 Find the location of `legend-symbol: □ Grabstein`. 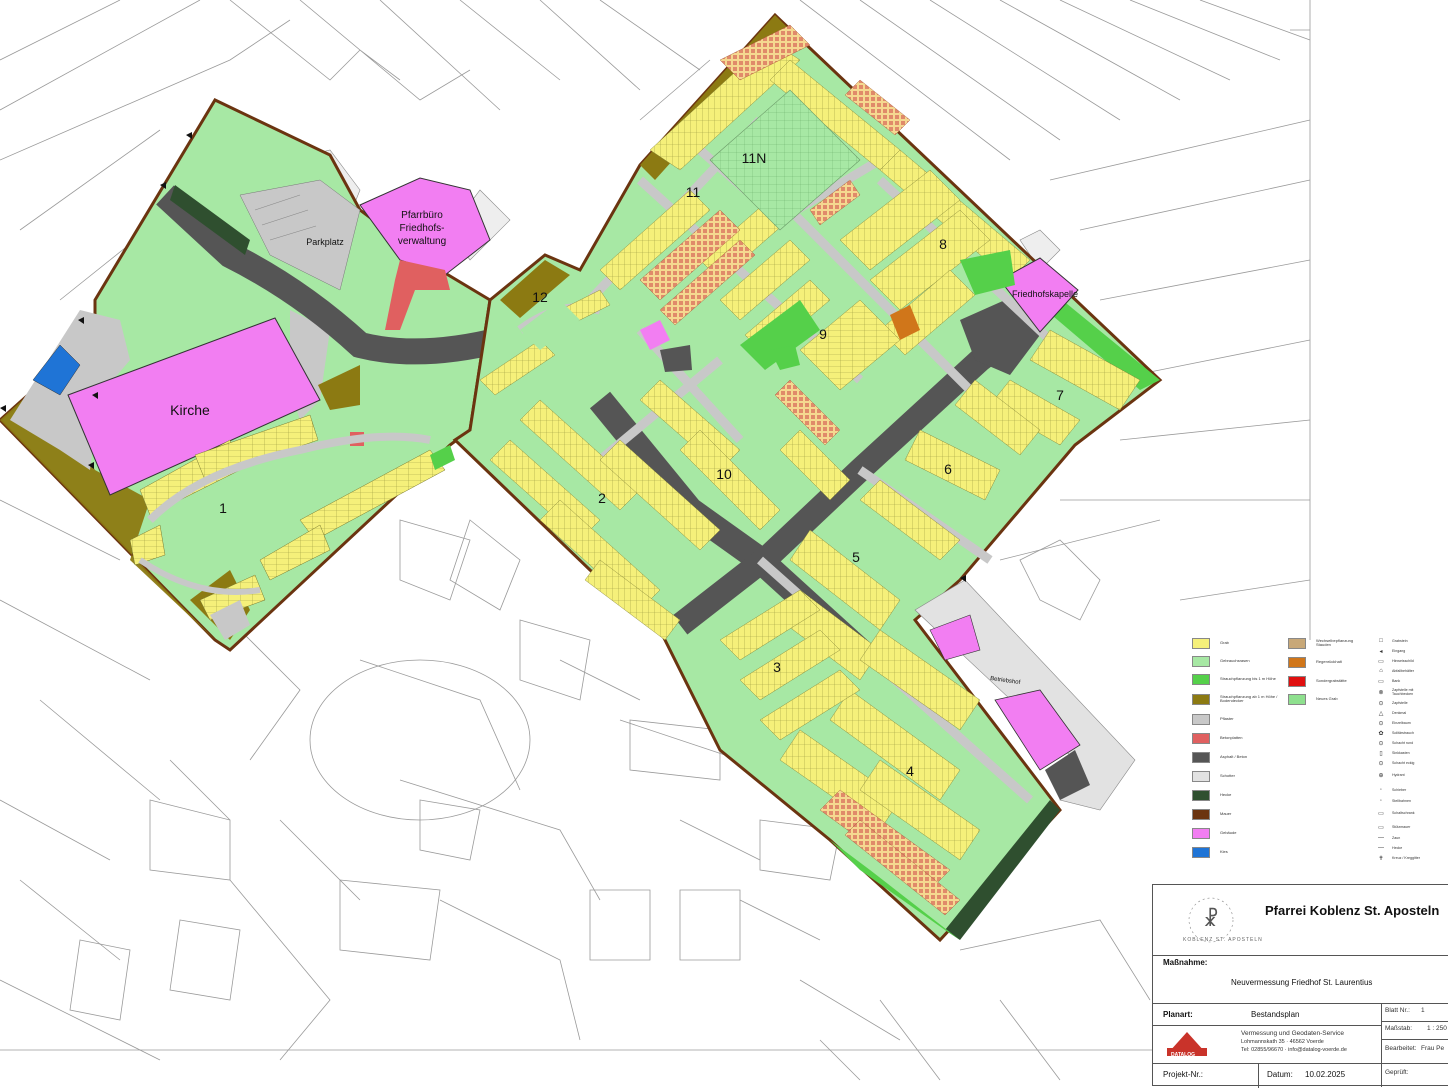

legend-symbol: □ Grabstein is located at coordinates (1391, 641).